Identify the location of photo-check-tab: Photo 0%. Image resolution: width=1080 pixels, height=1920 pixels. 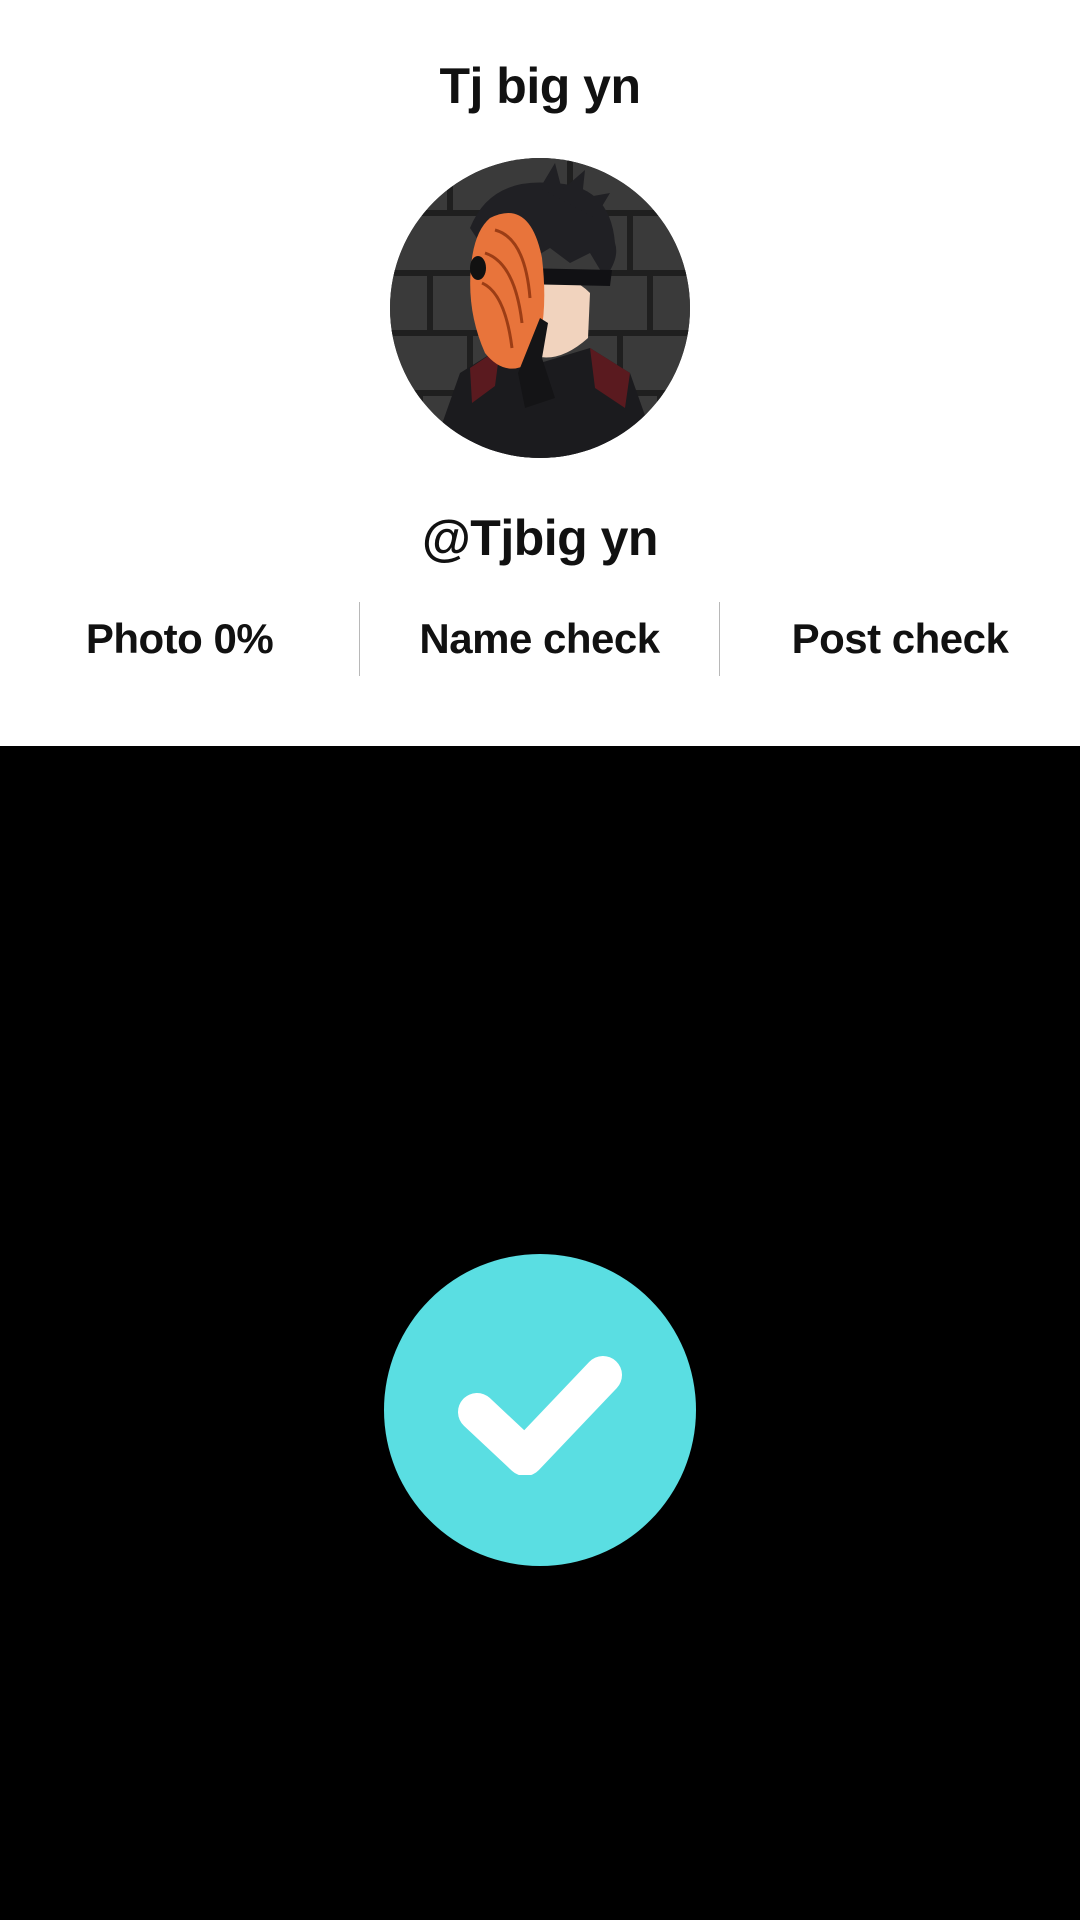
(179, 639).